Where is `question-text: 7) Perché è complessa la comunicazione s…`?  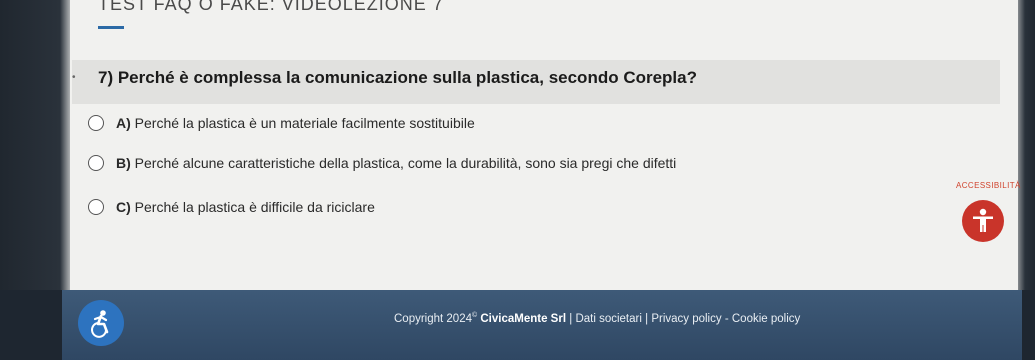 question-text: 7) Perché è complessa la comunicazione s… is located at coordinates (397, 77).